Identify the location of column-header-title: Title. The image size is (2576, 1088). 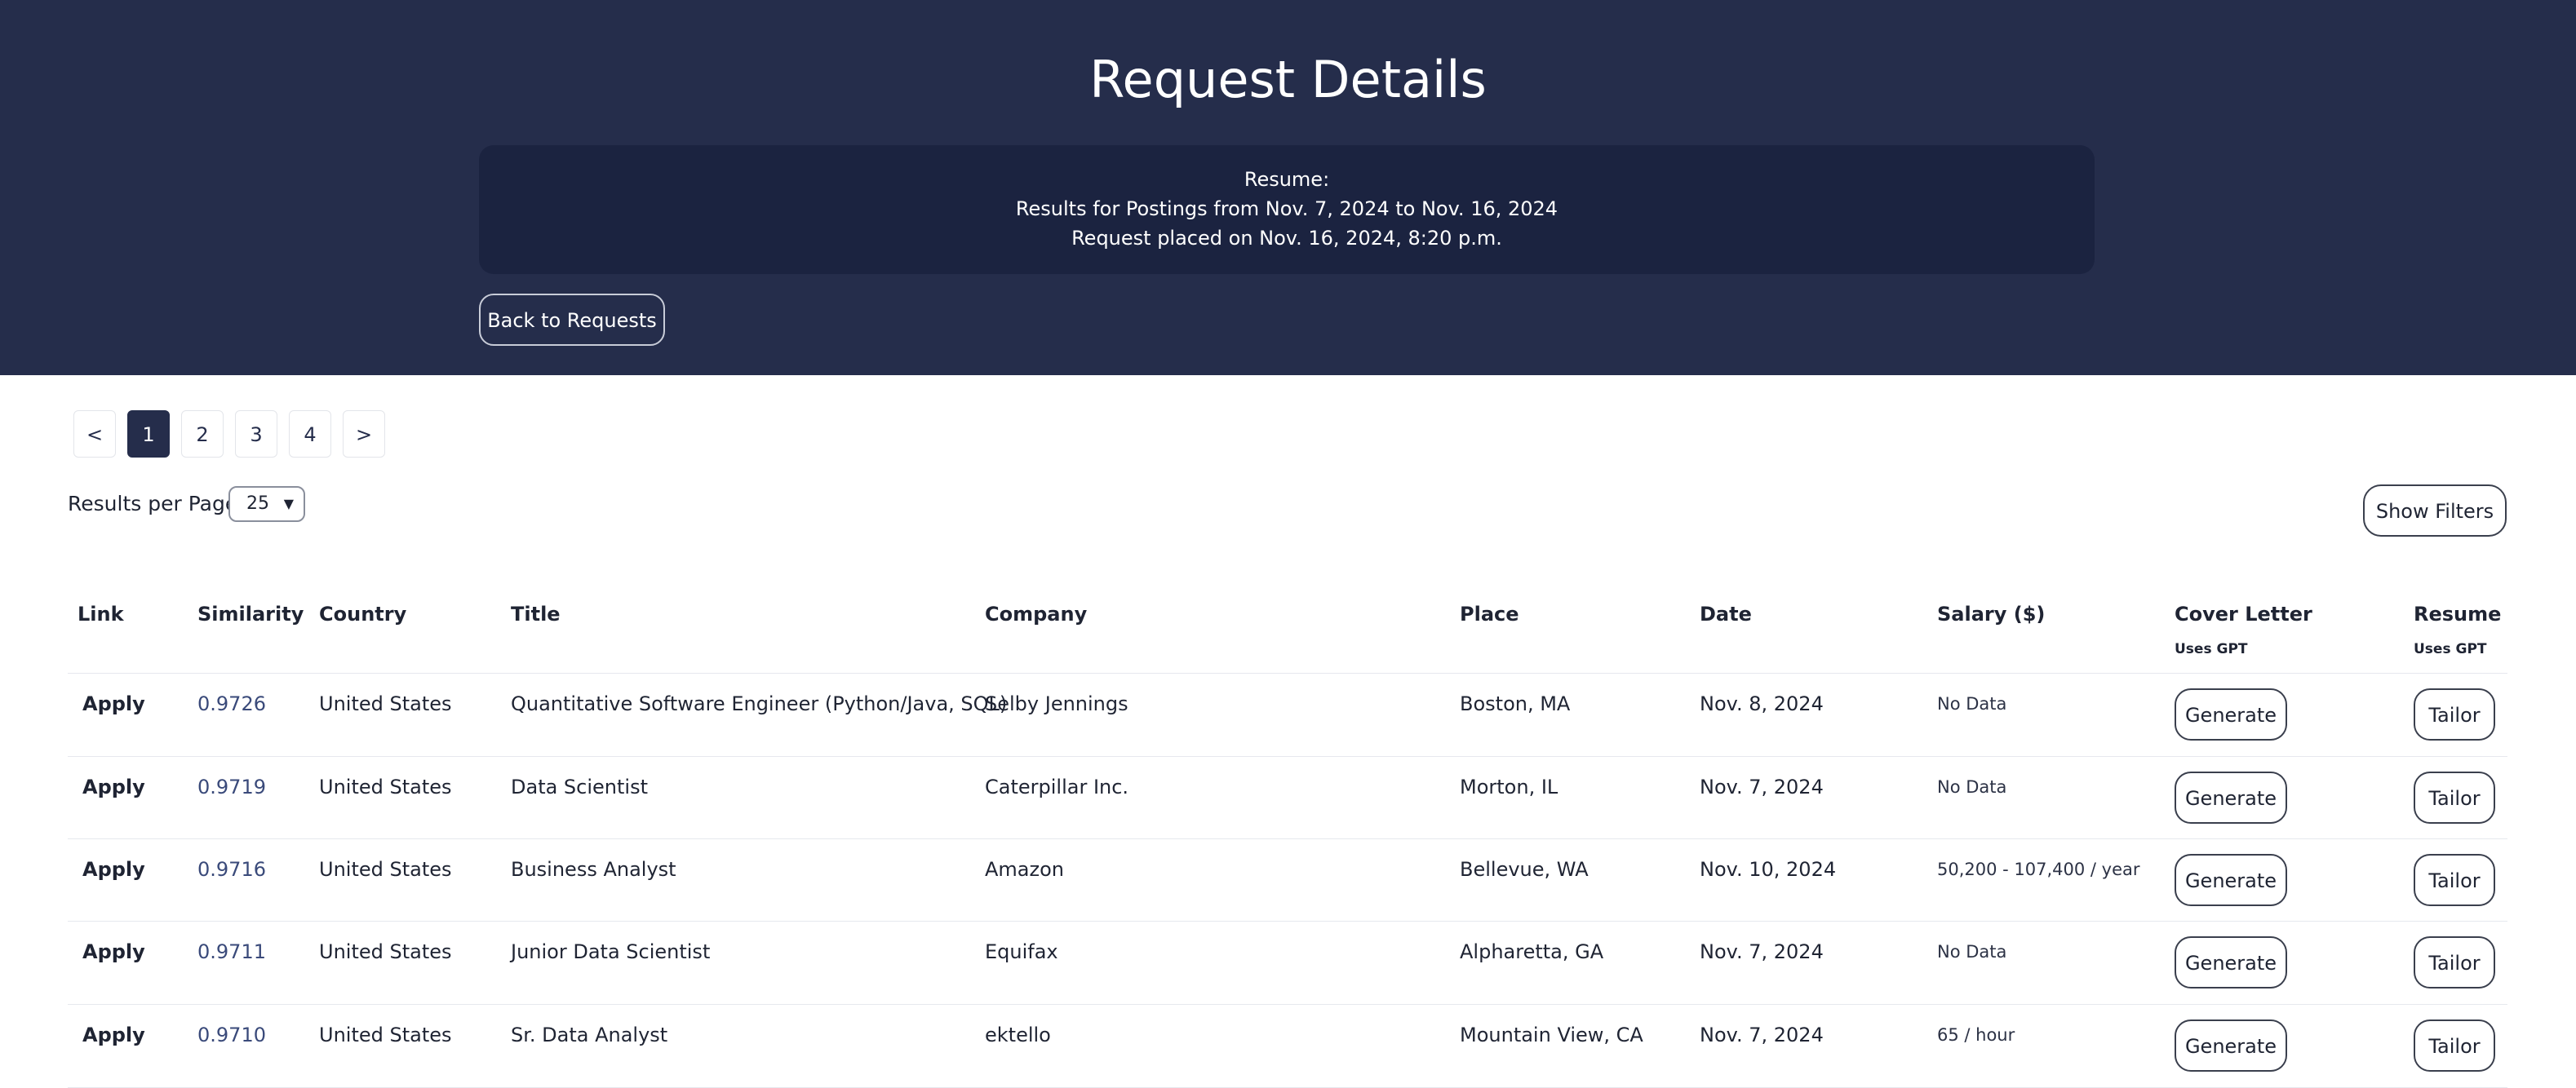
(536, 614).